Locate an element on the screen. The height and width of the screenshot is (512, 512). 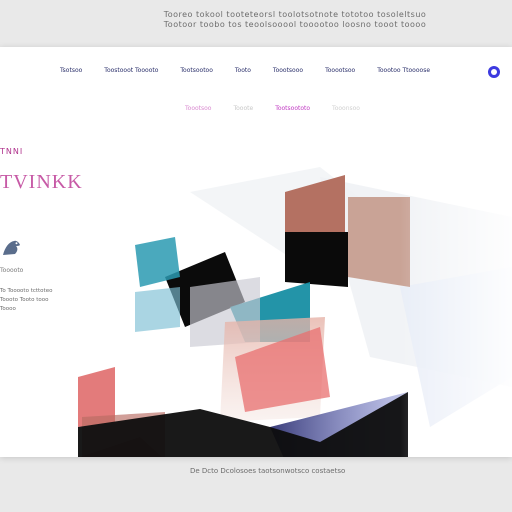
secondary-navigation: Toootsoo Tooote Tootsoototo Tooonsoo is located at coordinates (272, 108).